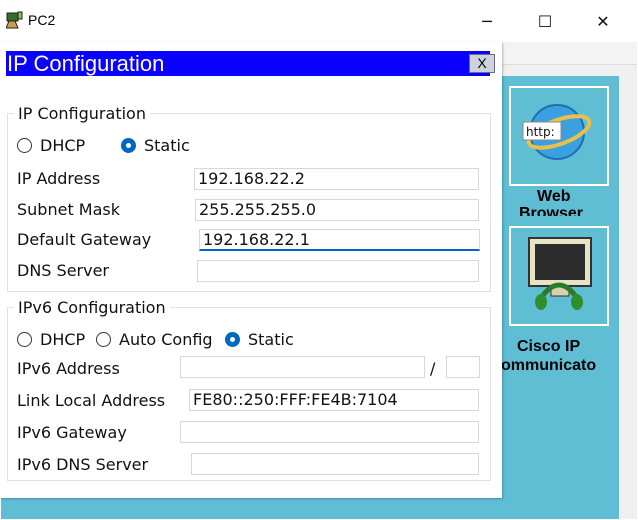 This screenshot has height=520, width=638. What do you see at coordinates (463, 367) in the screenshot?
I see `ipv6-prefix-length-field` at bounding box center [463, 367].